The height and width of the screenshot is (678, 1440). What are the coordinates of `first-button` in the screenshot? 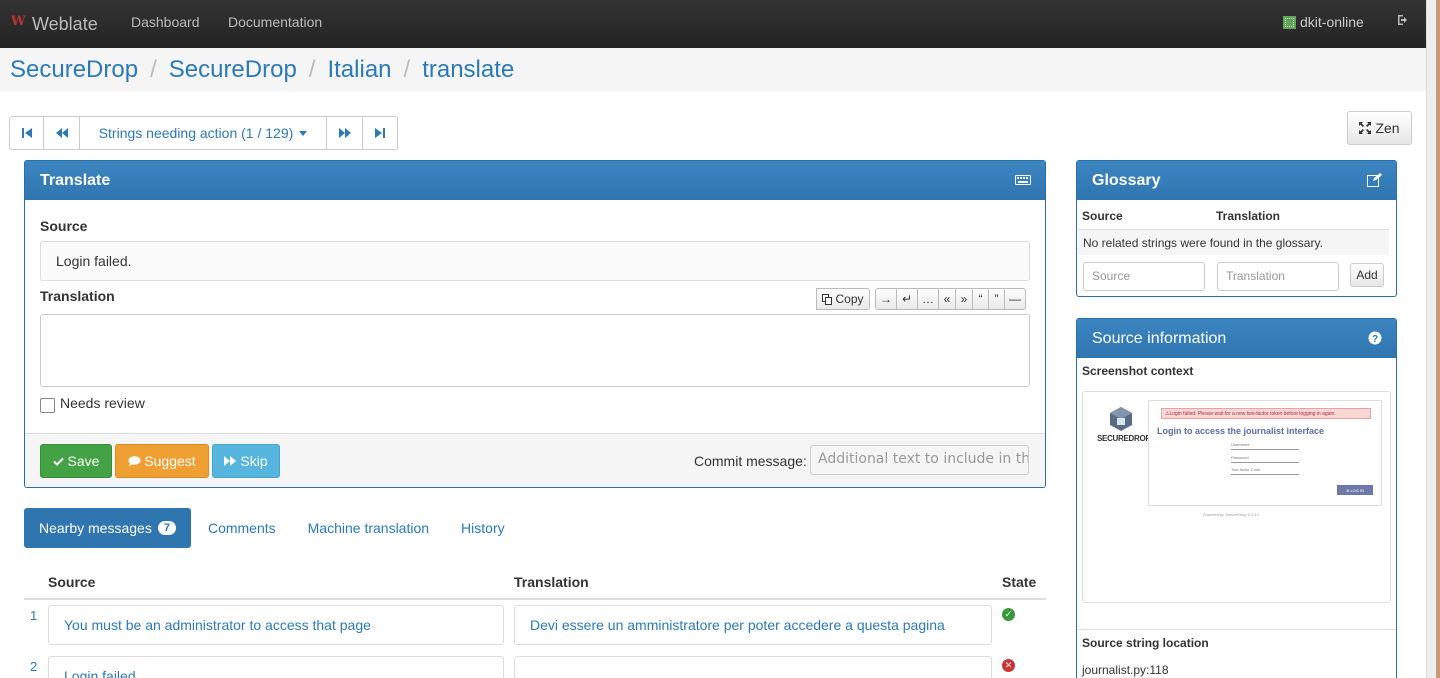 It's located at (27, 133).